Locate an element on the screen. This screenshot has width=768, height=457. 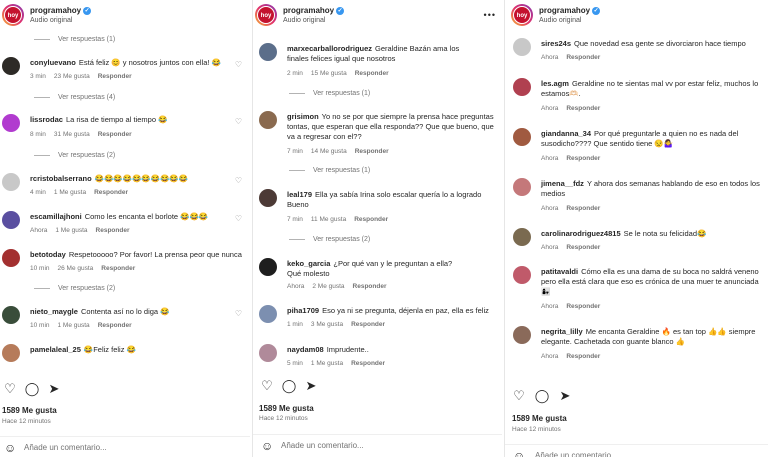
comment-likes: 23 Me gusta is located at coordinates (72, 76).